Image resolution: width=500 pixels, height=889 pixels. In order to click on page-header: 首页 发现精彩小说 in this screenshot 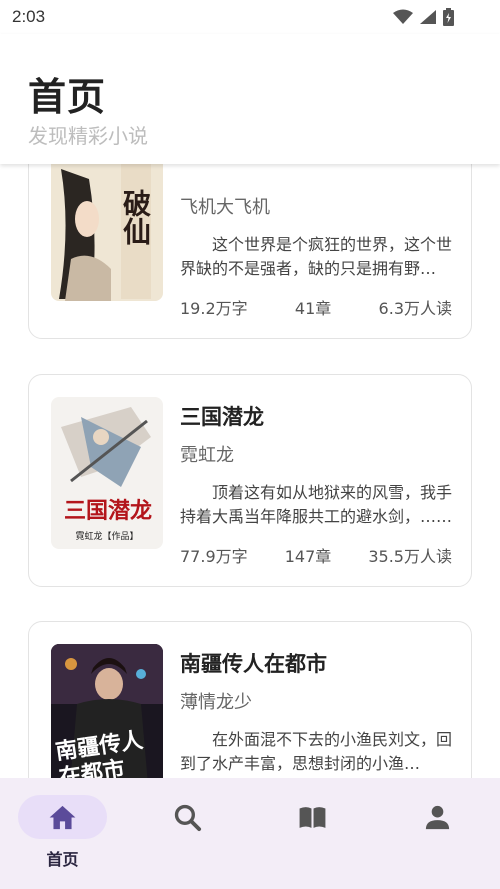, I will do `click(250, 99)`.